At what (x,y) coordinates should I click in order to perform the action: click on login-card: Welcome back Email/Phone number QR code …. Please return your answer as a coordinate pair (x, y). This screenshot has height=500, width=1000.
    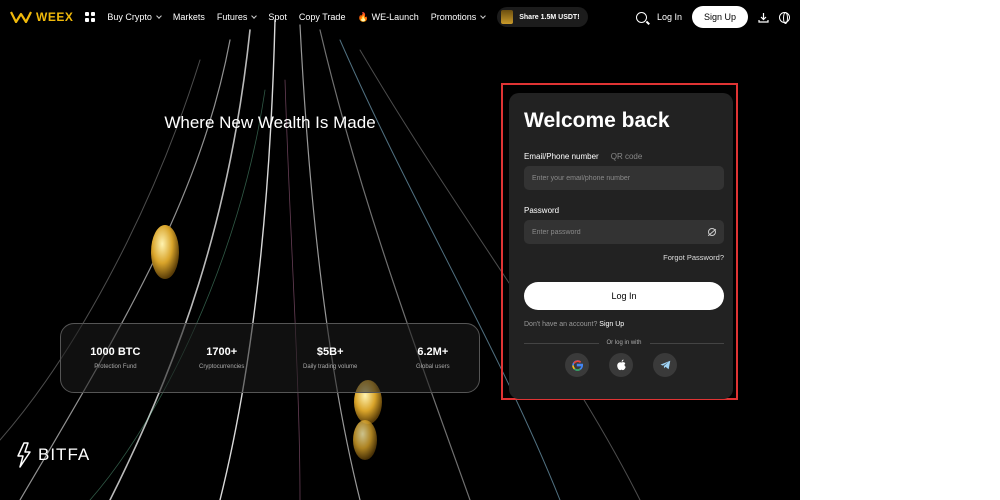
    Looking at the image, I should click on (621, 246).